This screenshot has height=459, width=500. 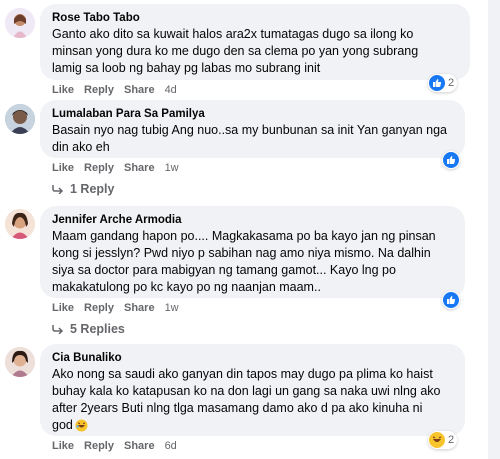 I want to click on comment-actions: Like Reply Share 6d, so click(x=114, y=446).